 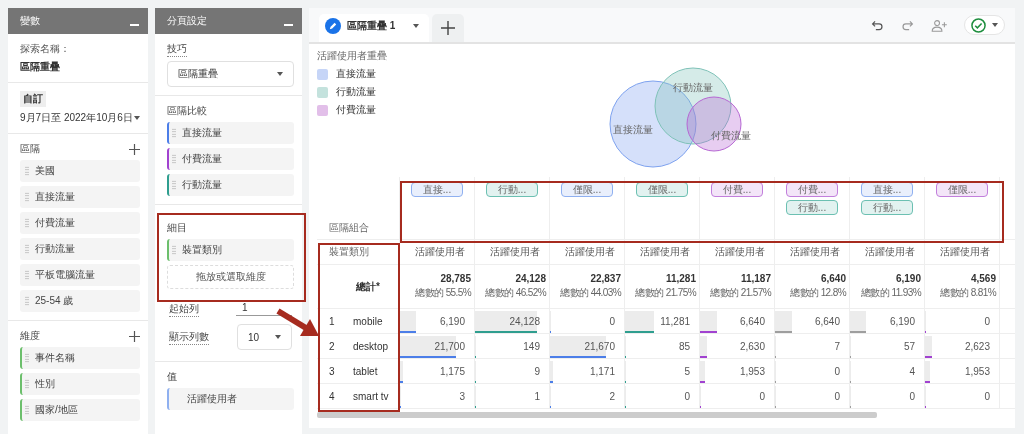 What do you see at coordinates (230, 399) in the screenshot?
I see `metric-item: 活躍使用者` at bounding box center [230, 399].